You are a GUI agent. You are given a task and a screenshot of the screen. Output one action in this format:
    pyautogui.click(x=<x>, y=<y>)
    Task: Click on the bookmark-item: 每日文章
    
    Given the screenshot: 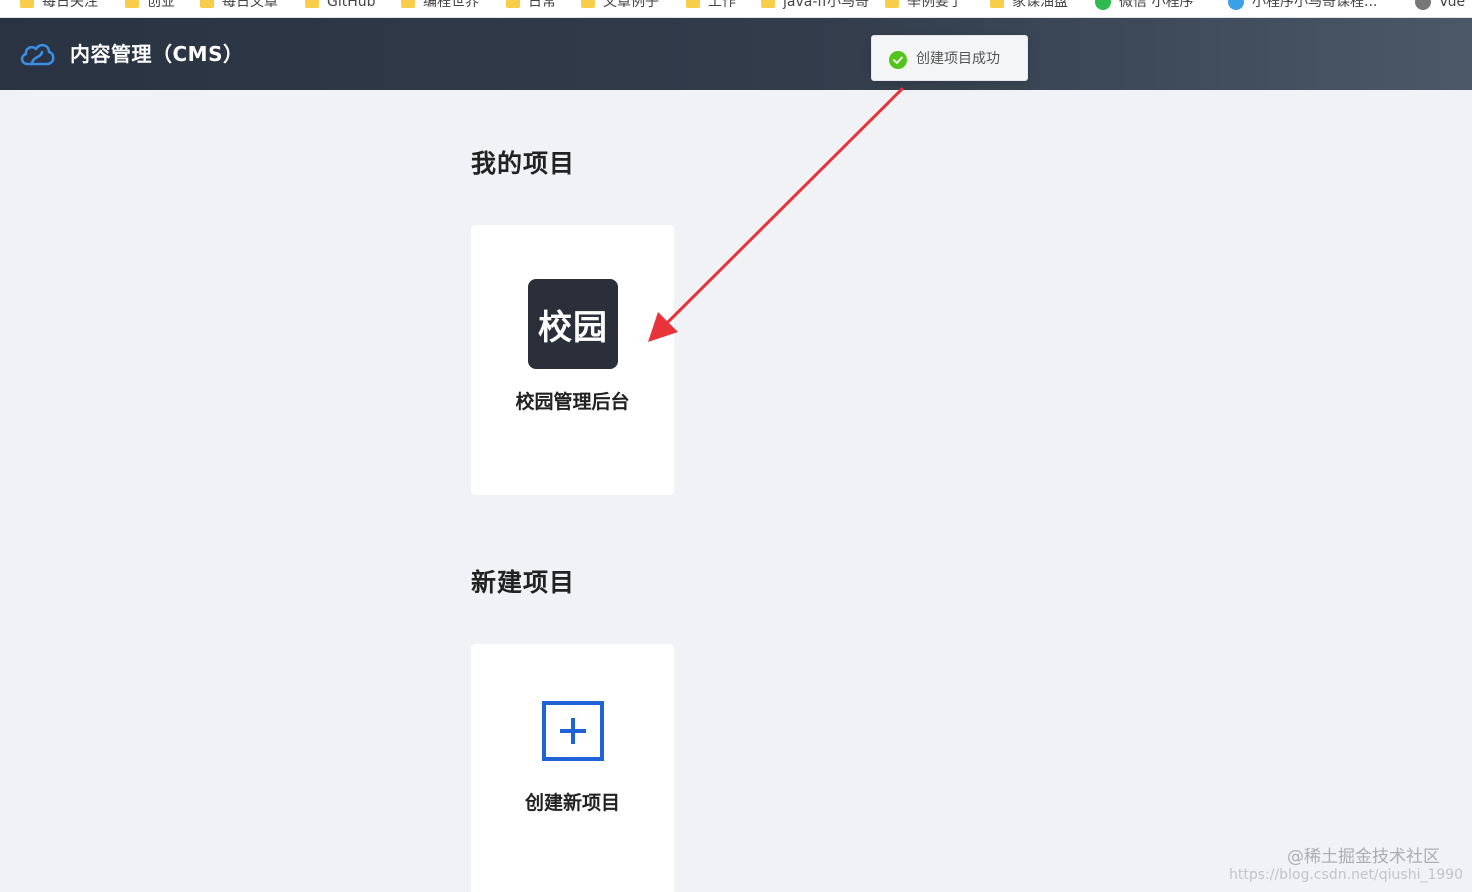 What is the action you would take?
    pyautogui.click(x=239, y=6)
    